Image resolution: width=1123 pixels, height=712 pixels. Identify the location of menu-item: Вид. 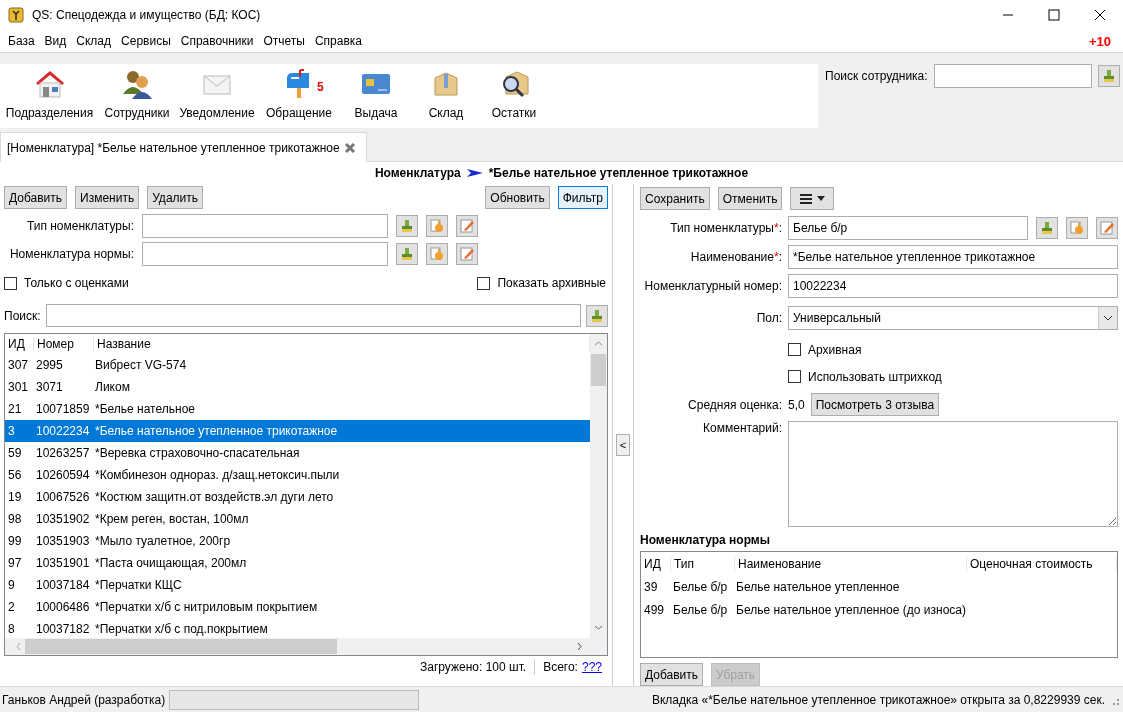
(55, 41).